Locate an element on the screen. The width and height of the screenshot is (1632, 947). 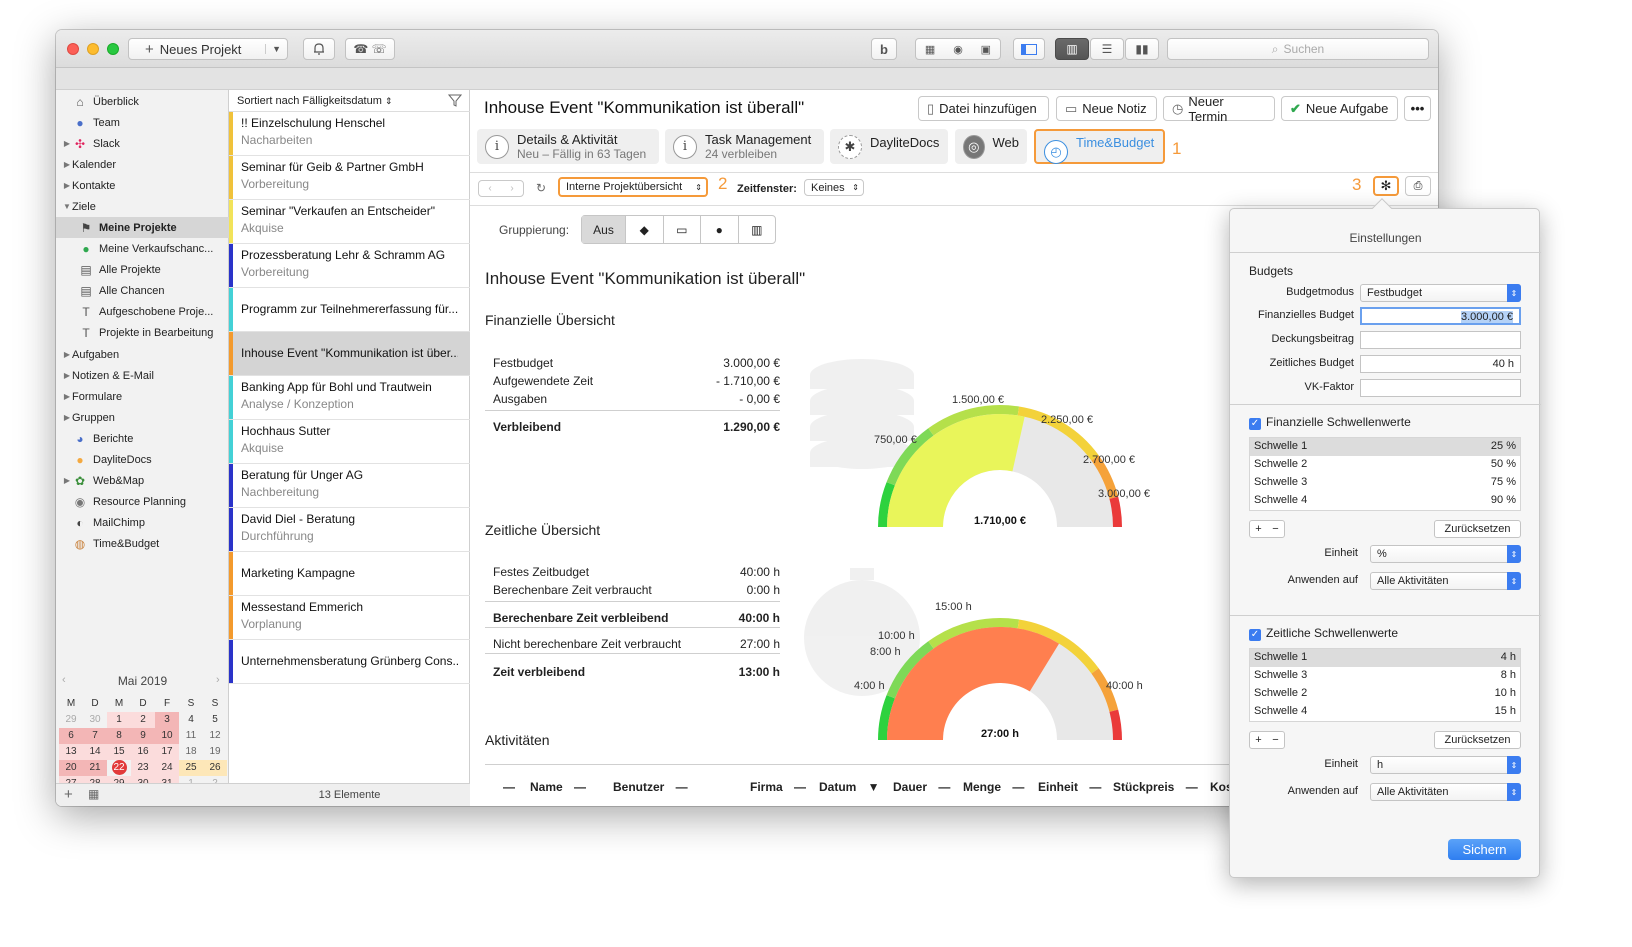
sidebar-item: ▶ Formulare is located at coordinates (142, 396).